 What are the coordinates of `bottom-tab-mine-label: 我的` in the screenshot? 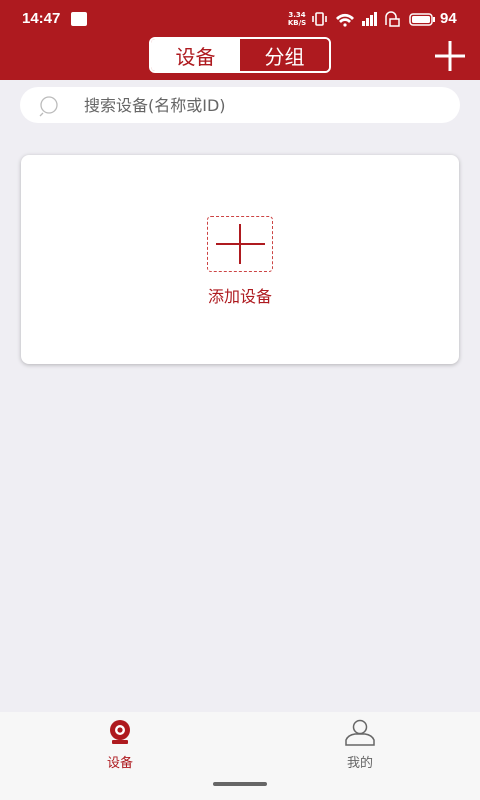 It's located at (359, 763).